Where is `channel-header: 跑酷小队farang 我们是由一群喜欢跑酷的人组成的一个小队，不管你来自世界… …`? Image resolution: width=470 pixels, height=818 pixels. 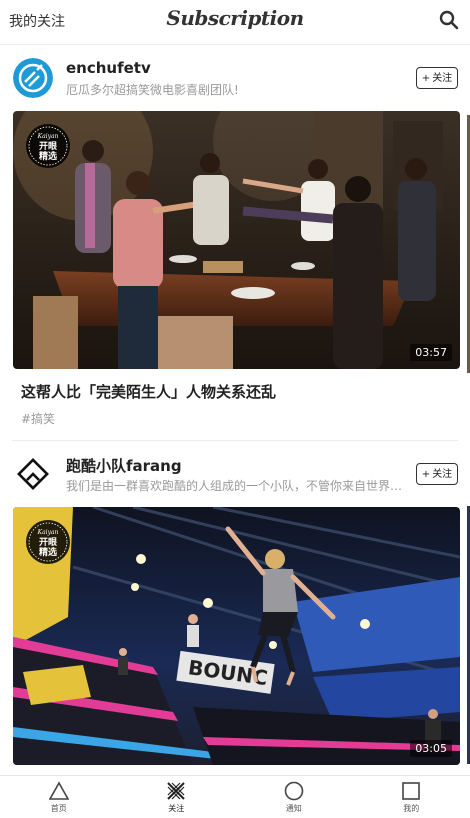
channel-header: 跑酷小队farang 我们是由一群喜欢跑酷的人组成的一个小队，不管你来自世界… … is located at coordinates (235, 474).